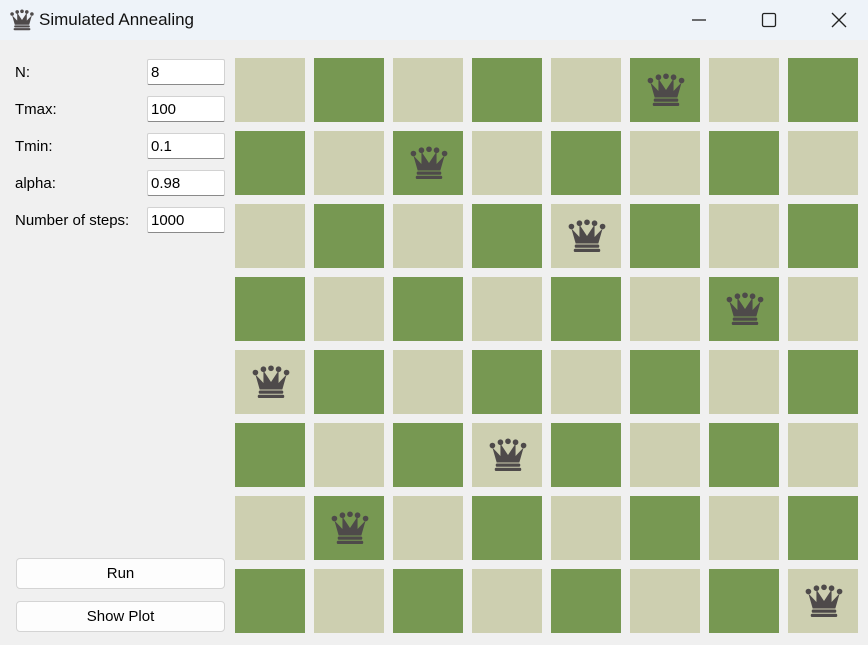 Image resolution: width=868 pixels, height=645 pixels. I want to click on close-icon, so click(839, 20).